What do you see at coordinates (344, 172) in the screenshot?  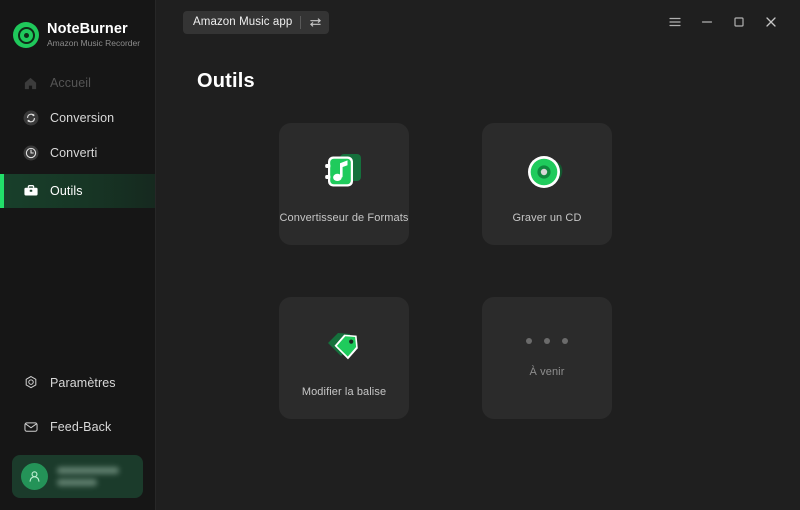 I see `format-converter-icon` at bounding box center [344, 172].